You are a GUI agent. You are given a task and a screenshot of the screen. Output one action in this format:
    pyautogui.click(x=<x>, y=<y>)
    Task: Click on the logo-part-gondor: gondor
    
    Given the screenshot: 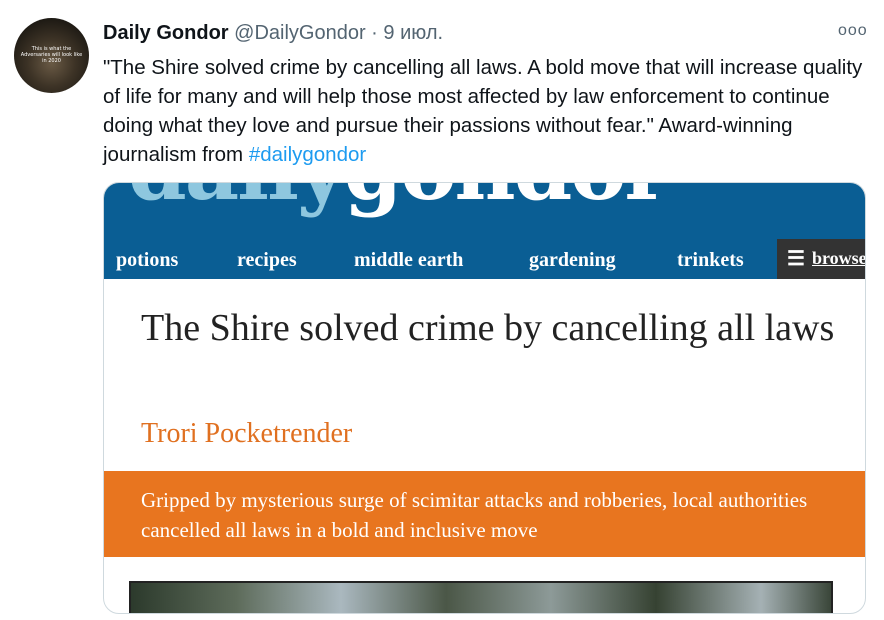 What is the action you would take?
    pyautogui.click(x=506, y=201)
    